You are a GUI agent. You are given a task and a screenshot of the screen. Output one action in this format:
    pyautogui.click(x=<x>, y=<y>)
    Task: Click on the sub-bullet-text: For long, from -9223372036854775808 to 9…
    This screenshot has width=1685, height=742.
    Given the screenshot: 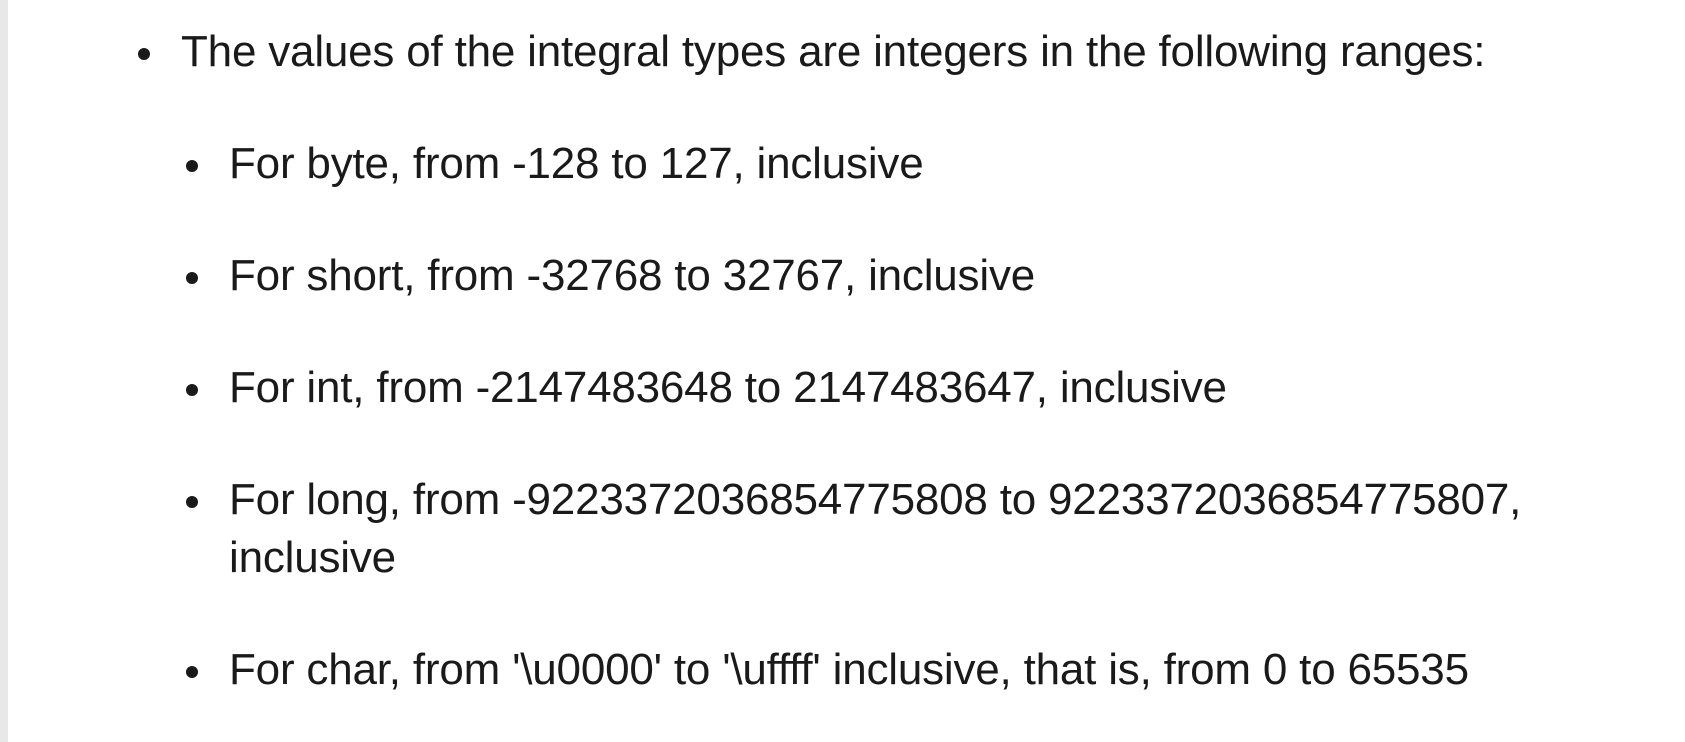 What is the action you would take?
    pyautogui.click(x=875, y=528)
    